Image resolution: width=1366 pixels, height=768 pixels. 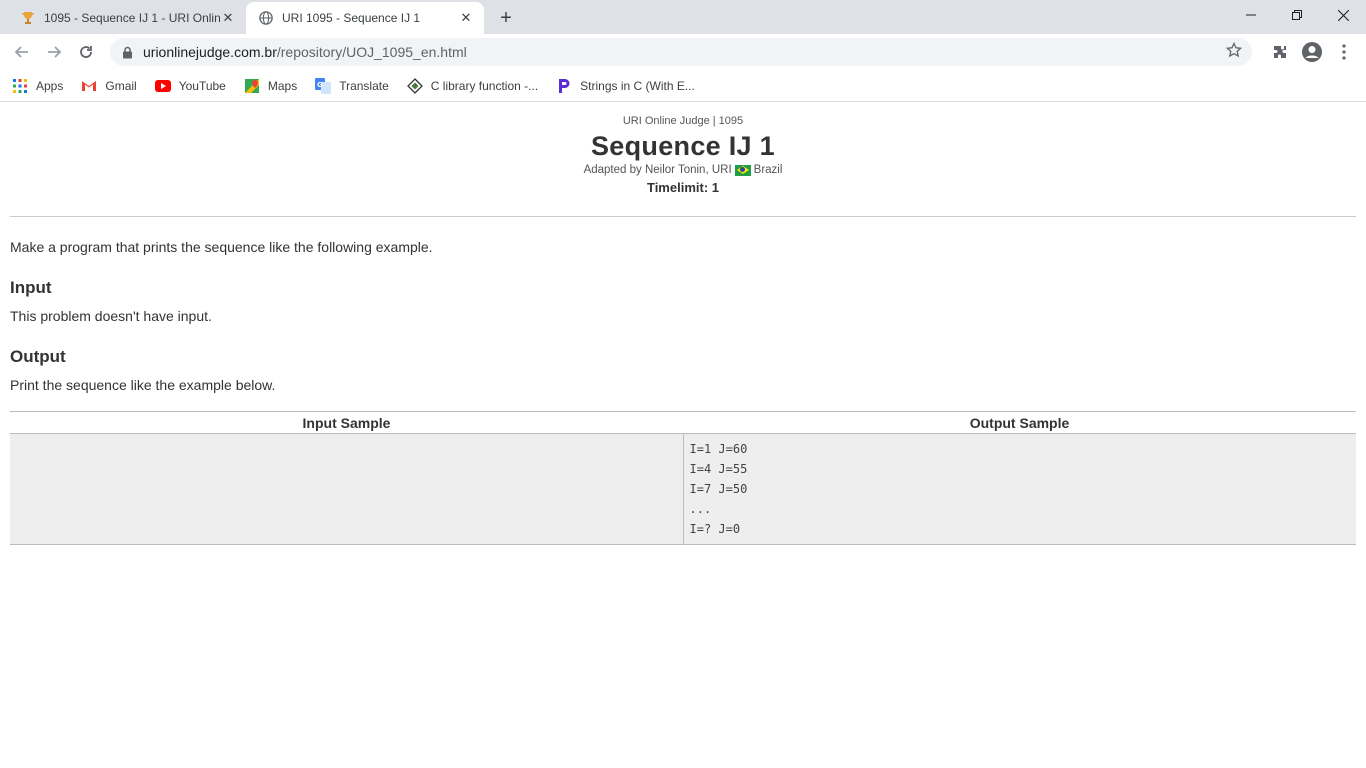 What do you see at coordinates (132, 18) in the screenshot?
I see `tab-title: 1095 - Sequence IJ 1 - URI Online` at bounding box center [132, 18].